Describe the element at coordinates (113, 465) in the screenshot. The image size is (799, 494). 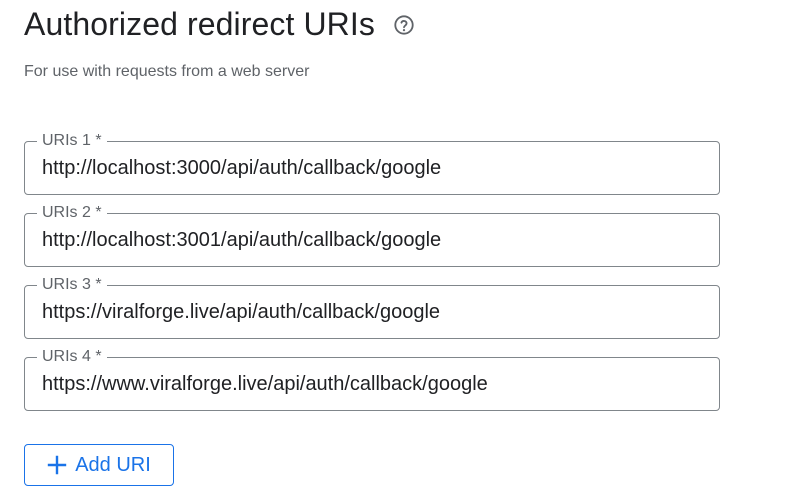
I see `add-uri-label: Add URI` at that location.